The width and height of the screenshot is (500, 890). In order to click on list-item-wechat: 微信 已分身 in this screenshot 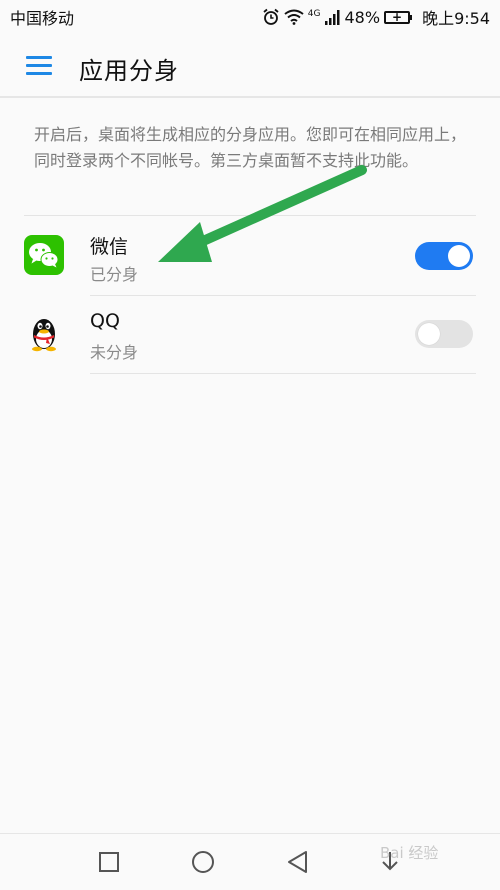, I will do `click(250, 257)`.